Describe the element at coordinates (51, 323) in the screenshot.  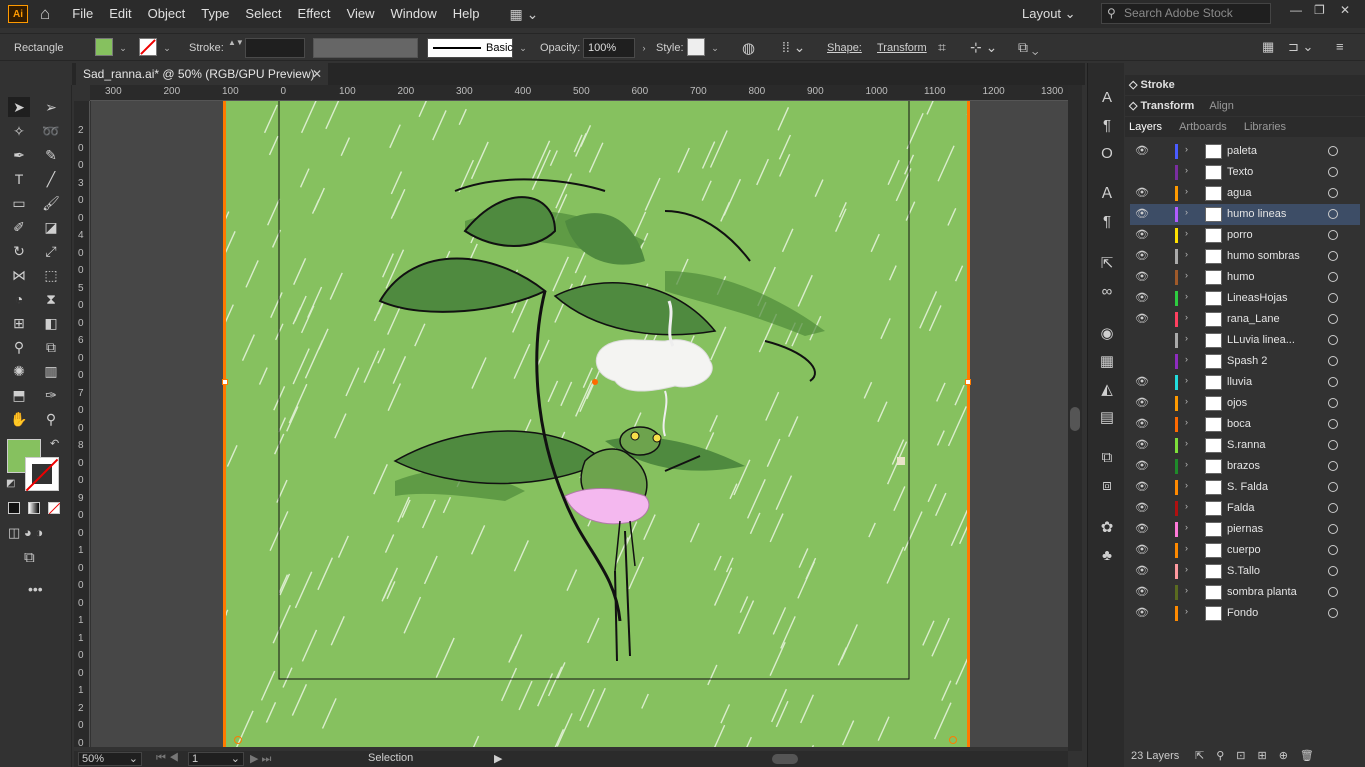
I see `gradient-tool-icon: ◧` at that location.